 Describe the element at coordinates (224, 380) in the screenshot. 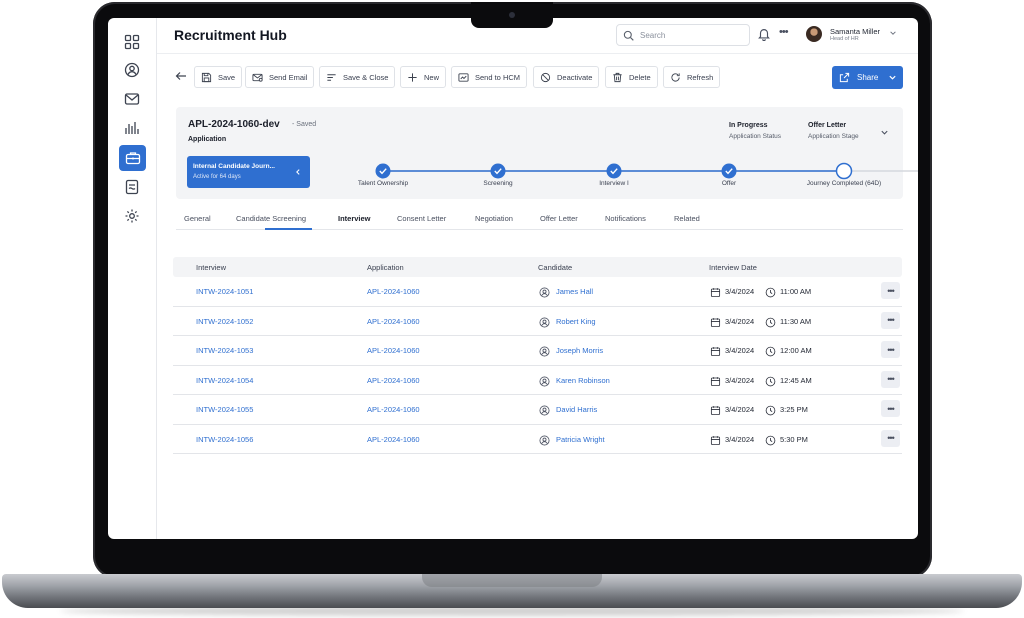

I see `interview-id-link: INTW-2024-1054` at that location.